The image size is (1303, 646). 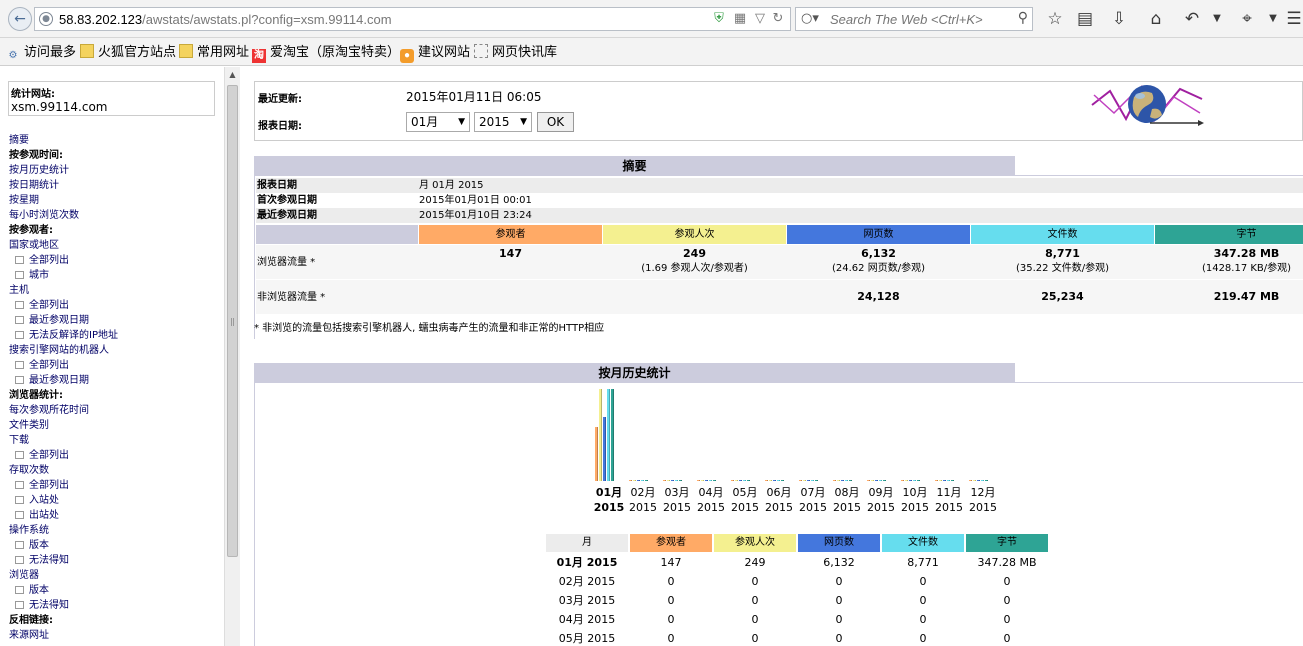 What do you see at coordinates (114, 245) in the screenshot?
I see `menu-link: 国家或地区` at bounding box center [114, 245].